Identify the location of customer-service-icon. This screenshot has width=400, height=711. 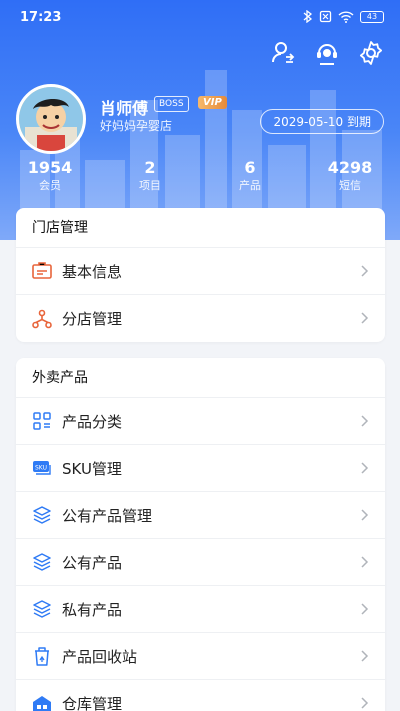
(327, 53).